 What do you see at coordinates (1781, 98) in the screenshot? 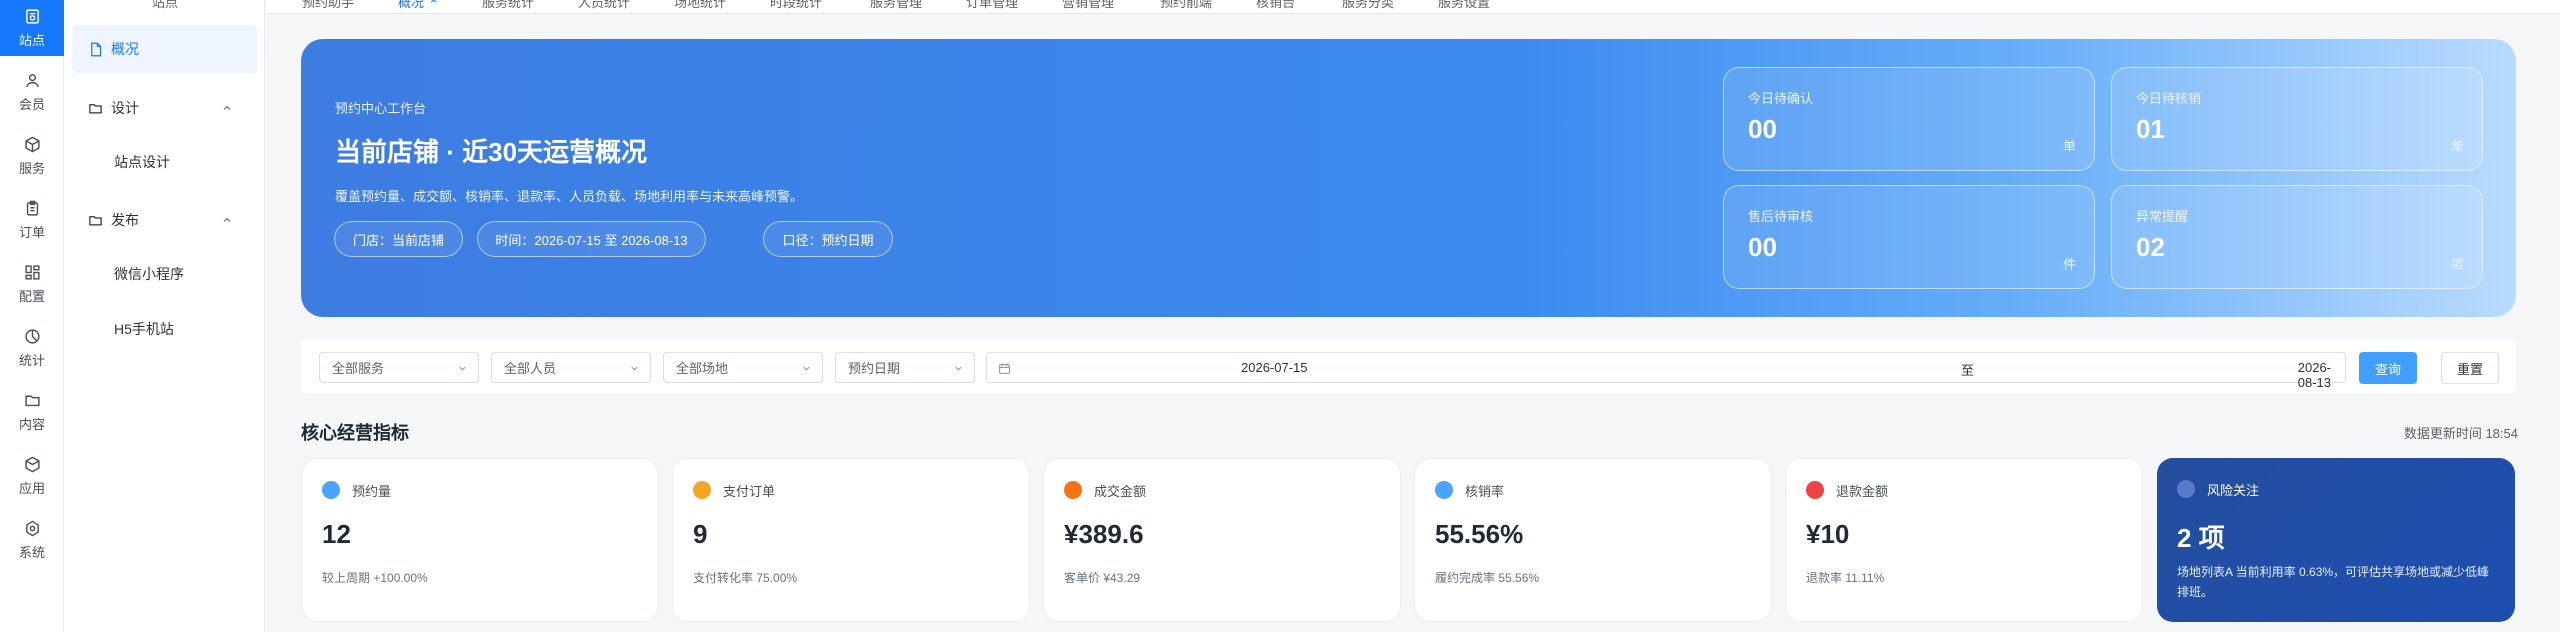
I see `stat-label: 今日待确认` at bounding box center [1781, 98].